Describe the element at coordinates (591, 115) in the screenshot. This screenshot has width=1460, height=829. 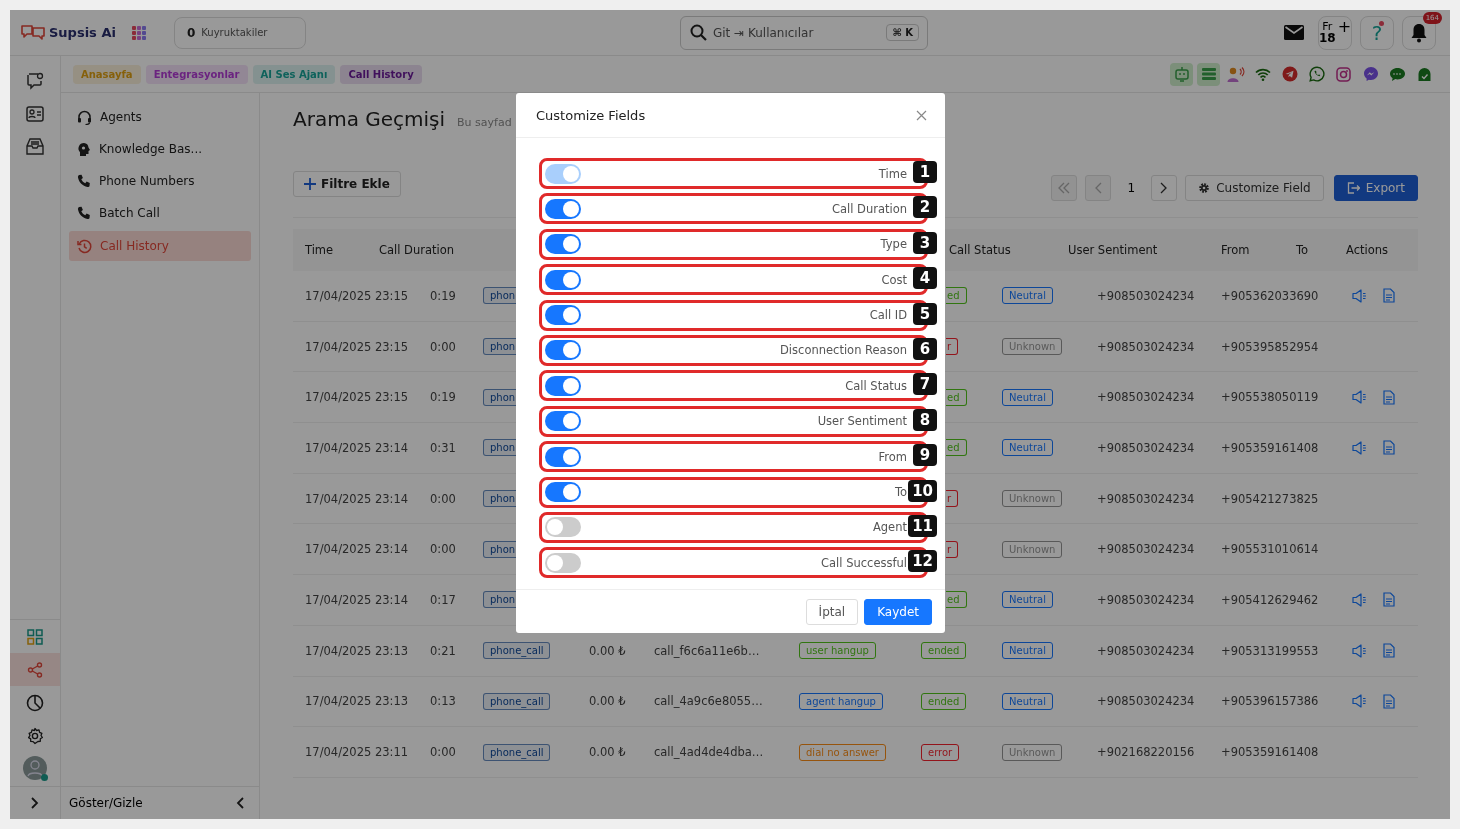
I see `dialog-title: Customize Fields` at that location.